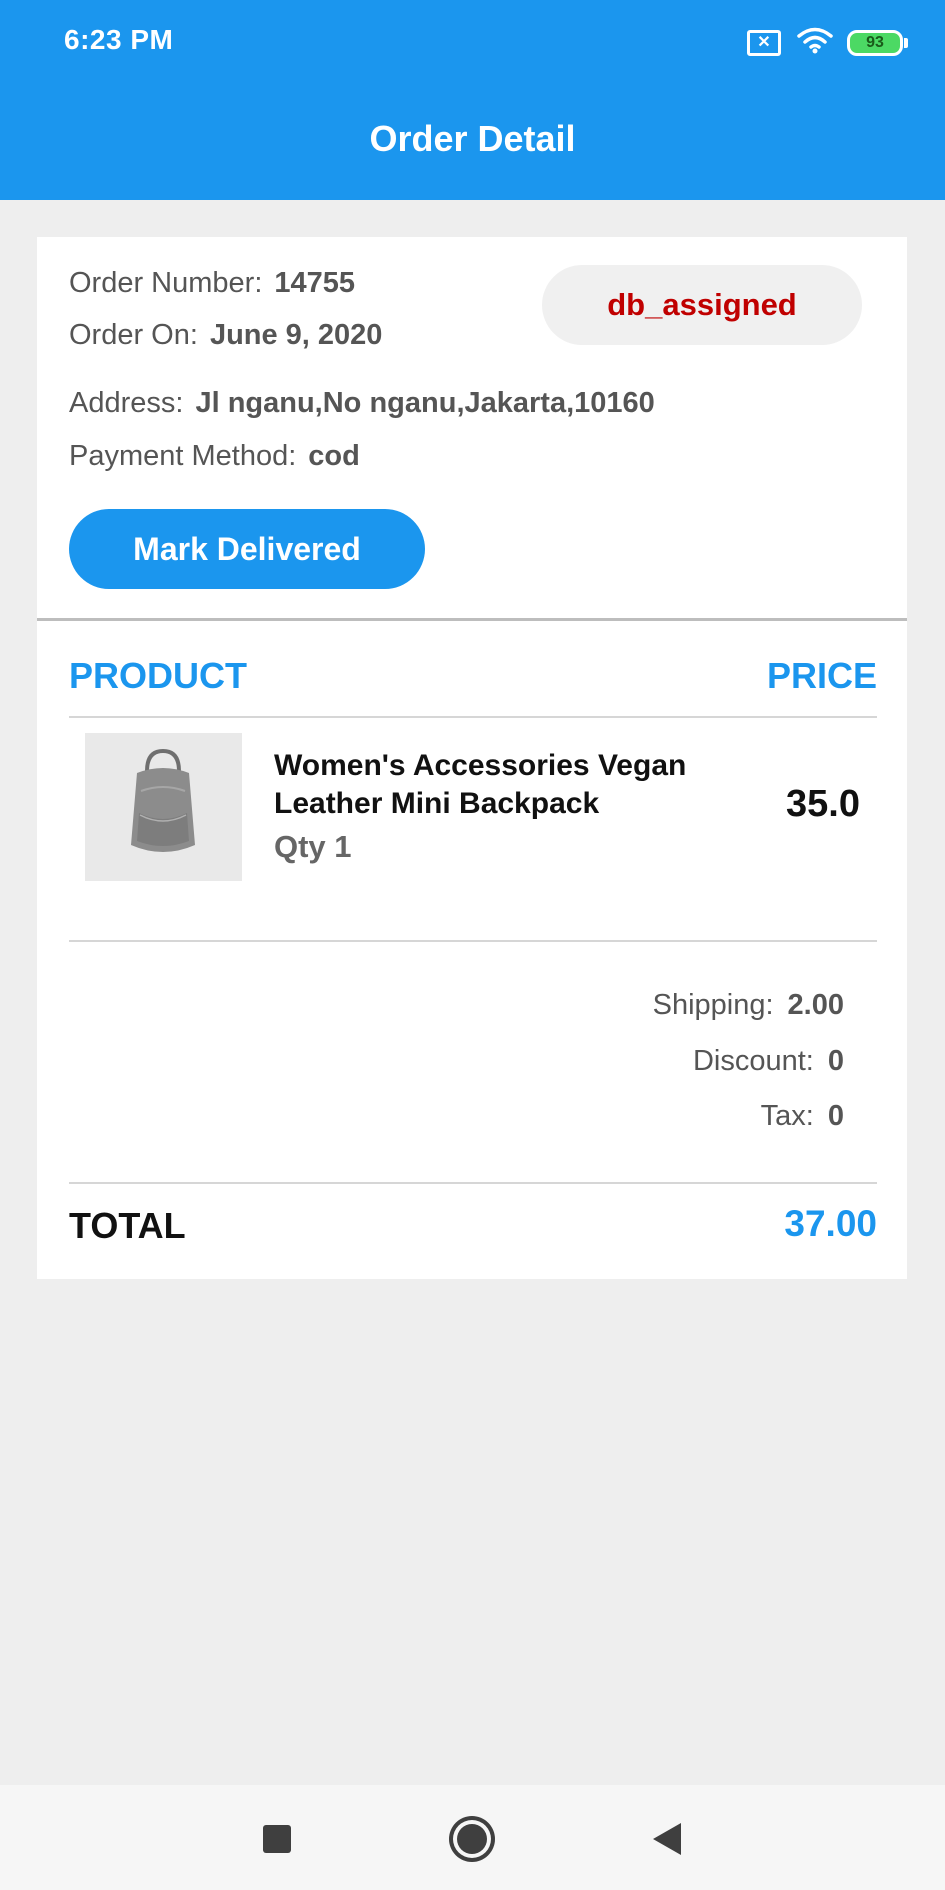  Describe the element at coordinates (296, 335) in the screenshot. I see `order-date-value: June 9, 2020` at that location.